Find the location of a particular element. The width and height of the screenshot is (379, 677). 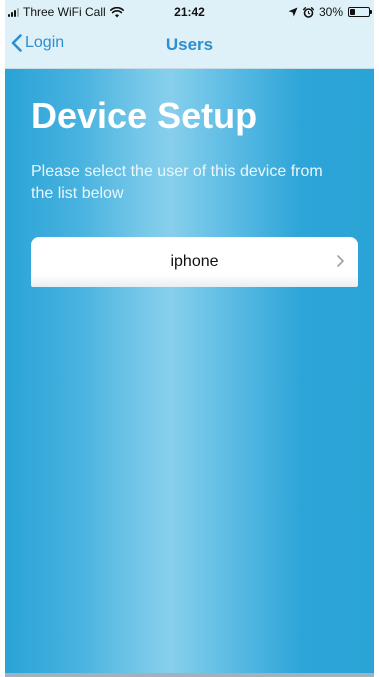

battery-level-fill is located at coordinates (352, 12).